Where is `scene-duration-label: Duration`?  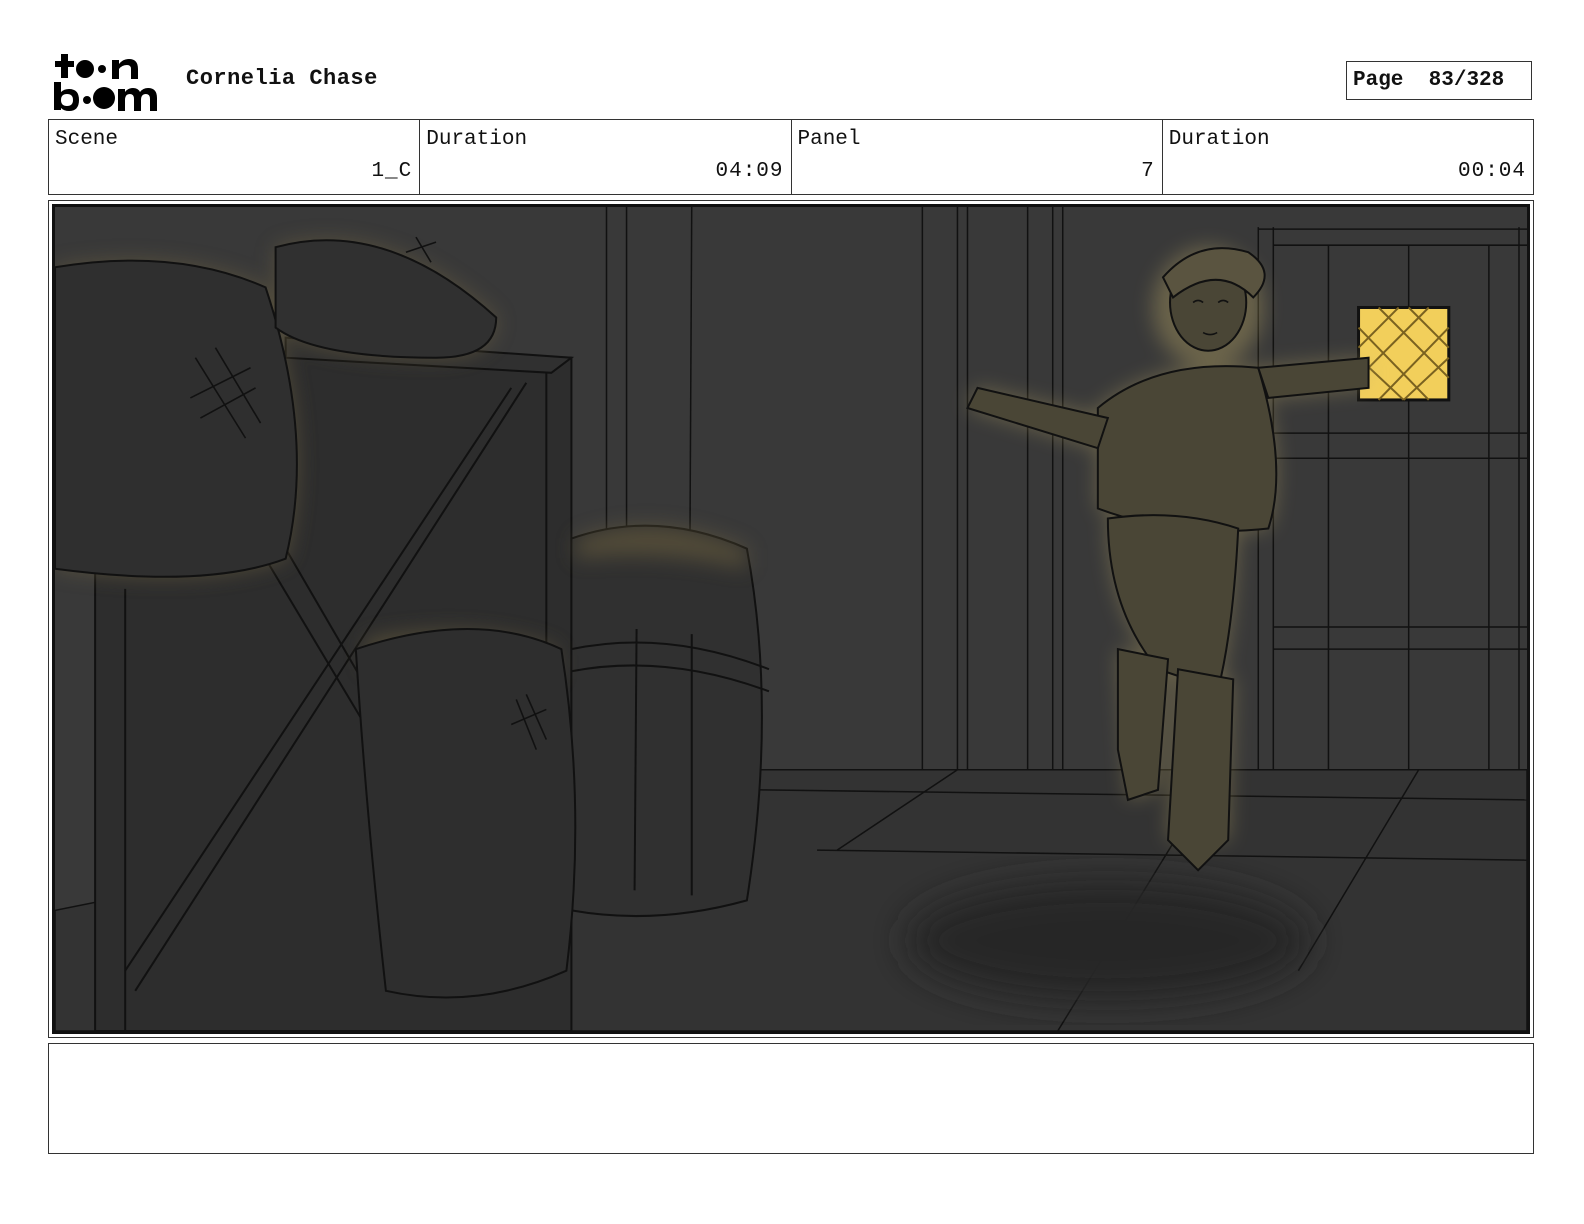 scene-duration-label: Duration is located at coordinates (477, 139).